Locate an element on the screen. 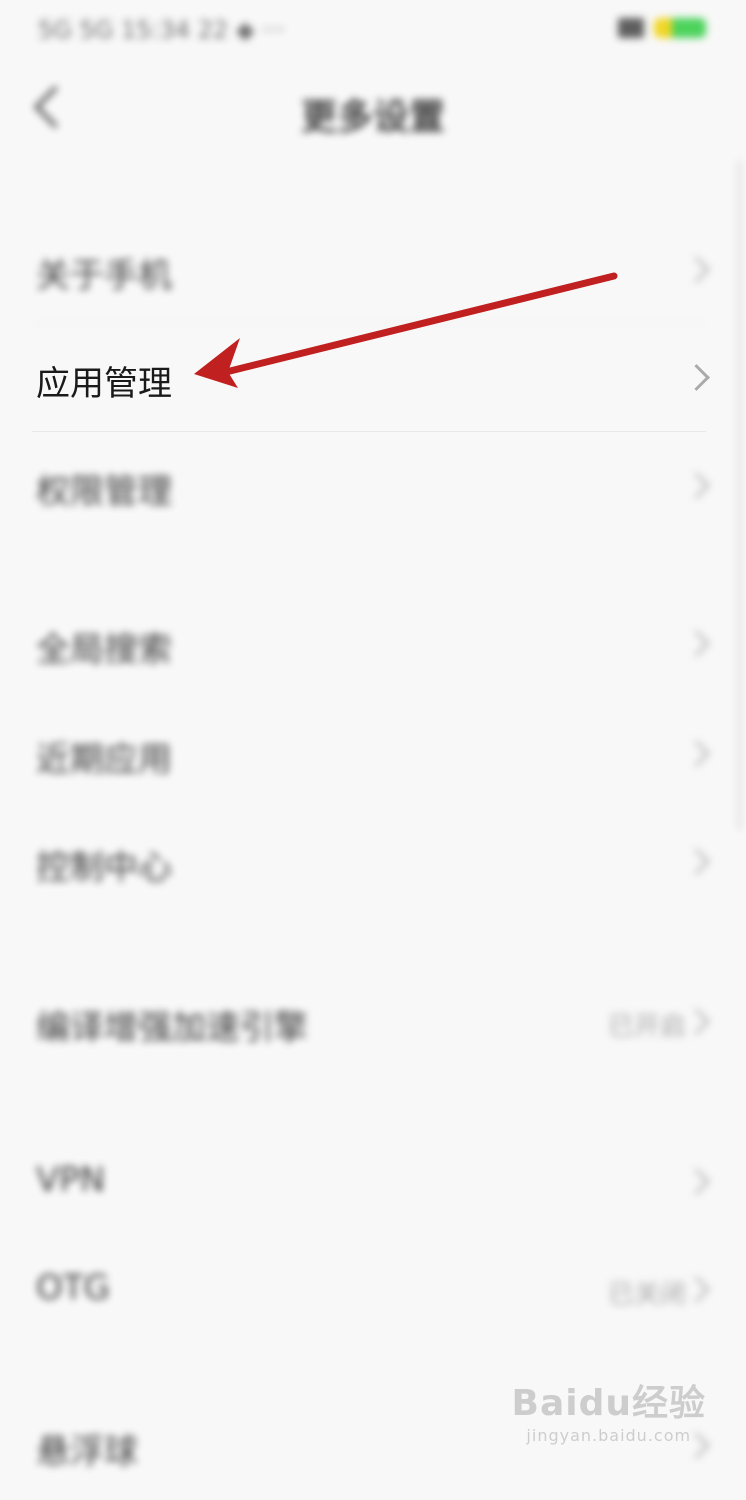 This screenshot has height=1500, width=746. annotation-arrow is located at coordinates (406, 330).